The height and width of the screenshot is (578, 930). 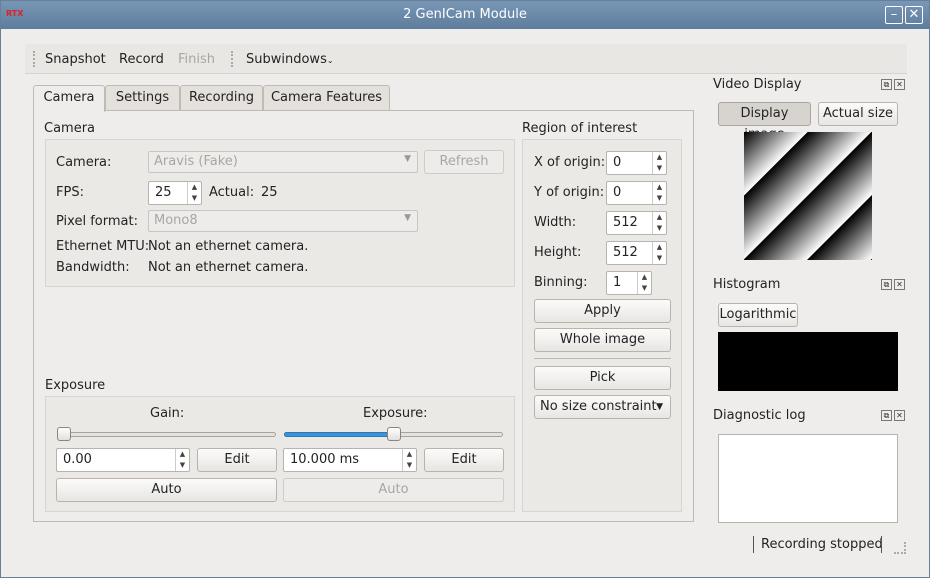 I want to click on exposure-value: 10.000 ms, so click(x=325, y=459).